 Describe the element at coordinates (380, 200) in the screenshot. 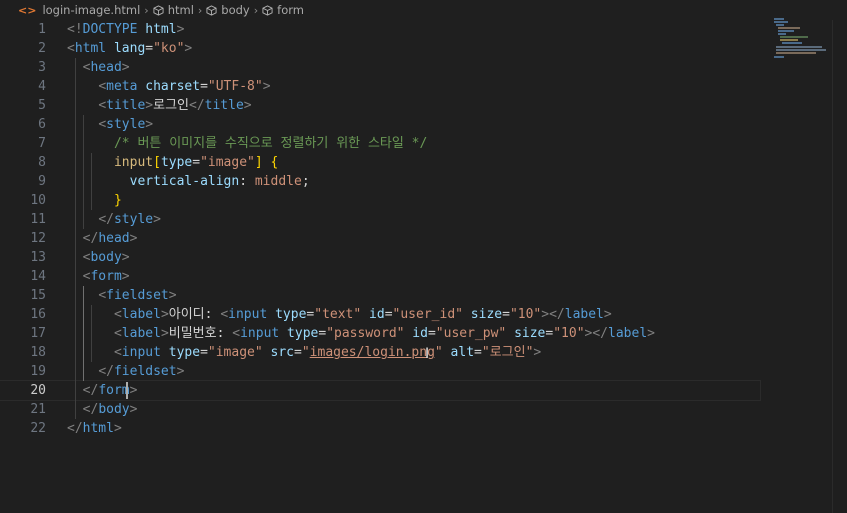

I see `code-line: 10 }` at that location.